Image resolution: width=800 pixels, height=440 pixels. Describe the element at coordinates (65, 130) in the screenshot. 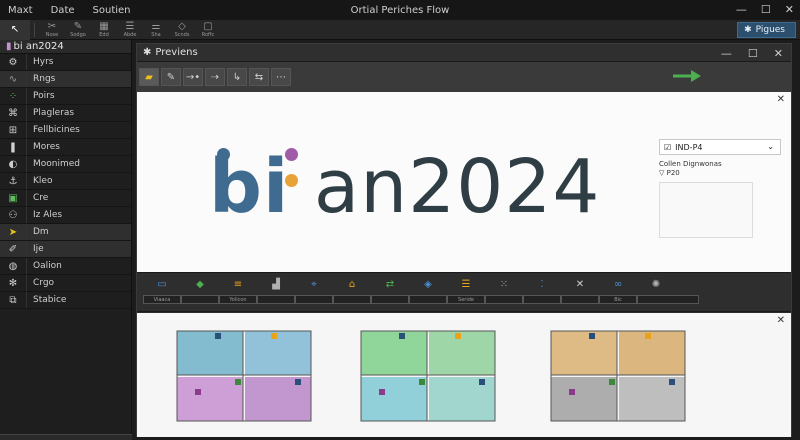

I see `sidebar-item-fellbicines: ⊞ Fellbicines` at that location.